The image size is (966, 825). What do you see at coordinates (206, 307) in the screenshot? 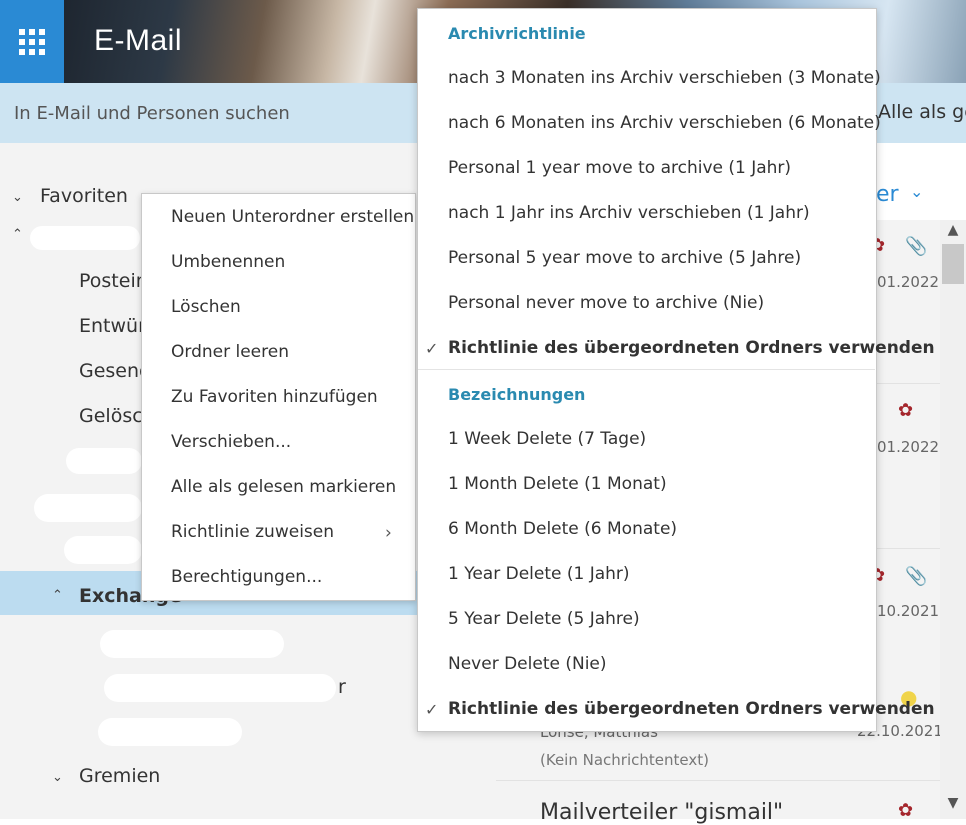
I see `menu-item-delete: Löschen` at bounding box center [206, 307].